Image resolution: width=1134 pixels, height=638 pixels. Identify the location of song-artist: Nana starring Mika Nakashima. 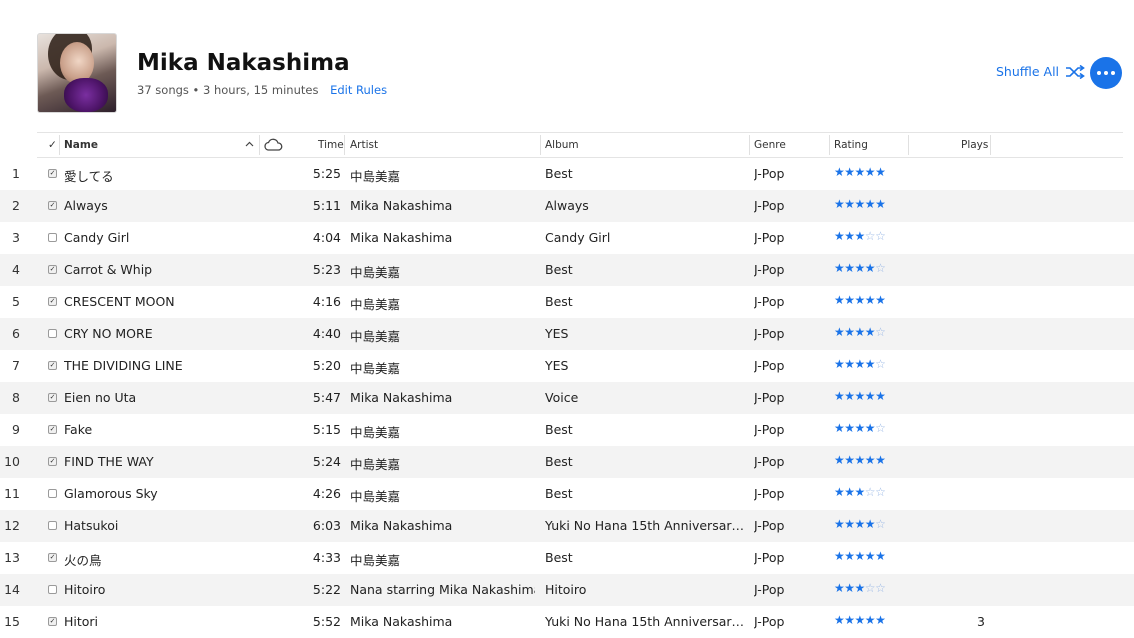
(442, 589).